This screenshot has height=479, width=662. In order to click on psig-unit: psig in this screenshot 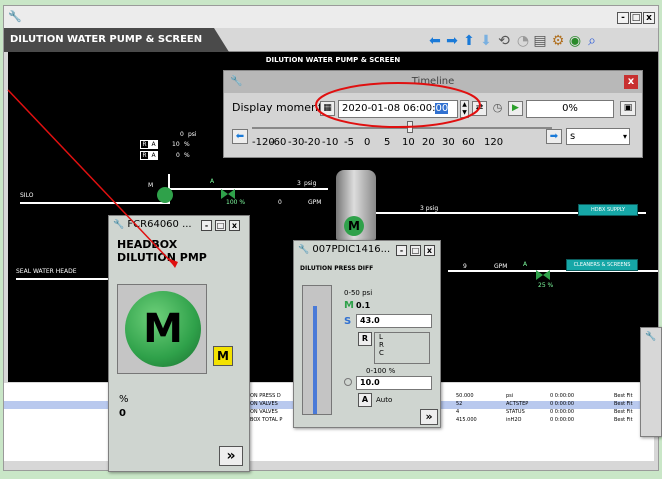, I will do `click(310, 183)`.